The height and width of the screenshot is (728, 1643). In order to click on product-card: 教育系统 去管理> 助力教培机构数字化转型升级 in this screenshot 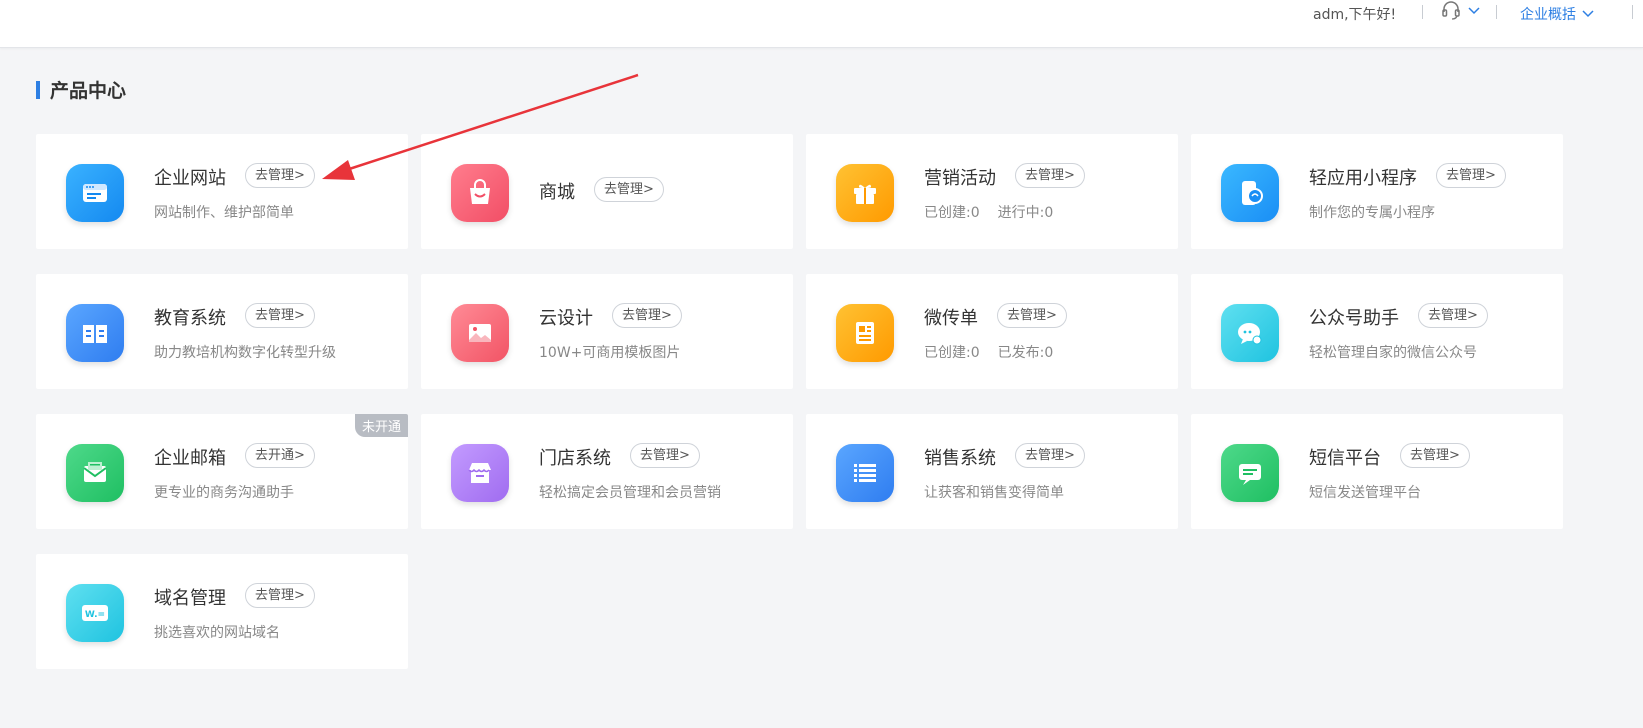, I will do `click(222, 331)`.